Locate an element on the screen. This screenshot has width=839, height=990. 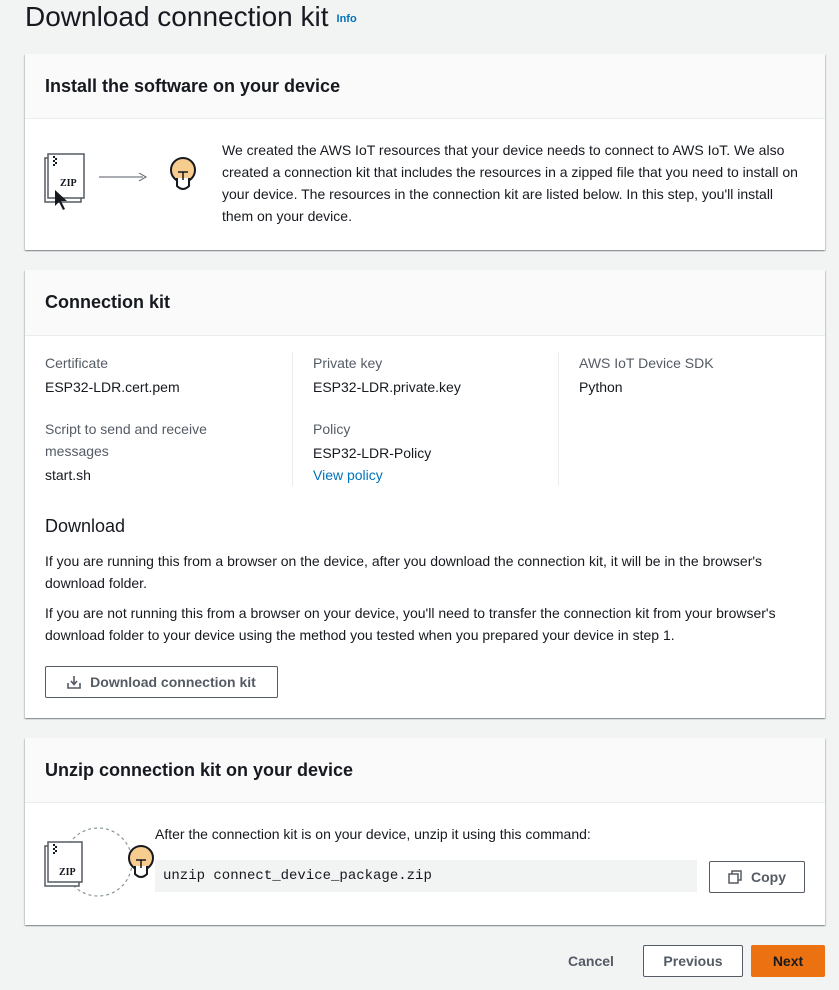
unzip-panel-header: Unzip connection kit on your device is located at coordinates (425, 770).